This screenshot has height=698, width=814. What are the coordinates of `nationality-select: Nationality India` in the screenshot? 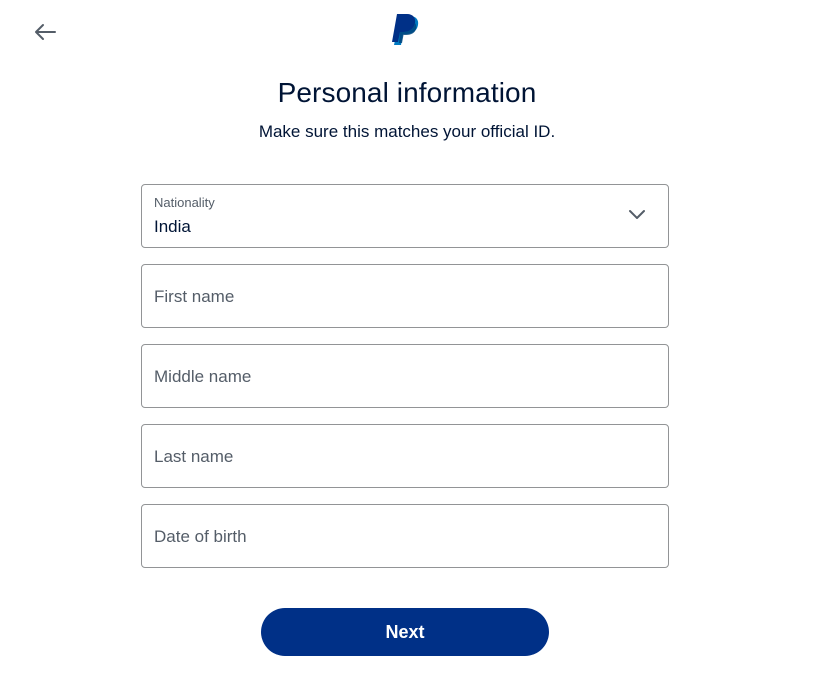 It's located at (405, 216).